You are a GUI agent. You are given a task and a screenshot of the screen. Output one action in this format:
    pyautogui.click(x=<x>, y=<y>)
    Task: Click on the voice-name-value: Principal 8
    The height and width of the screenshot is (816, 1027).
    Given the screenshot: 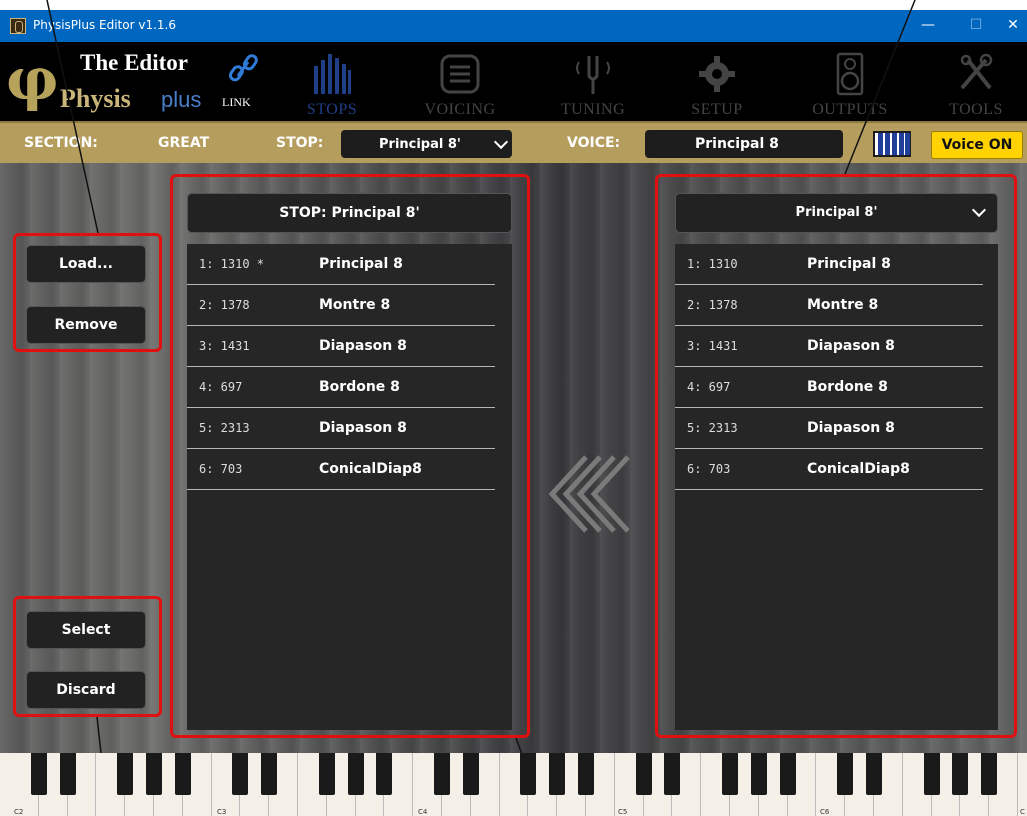 What is the action you would take?
    pyautogui.click(x=737, y=144)
    